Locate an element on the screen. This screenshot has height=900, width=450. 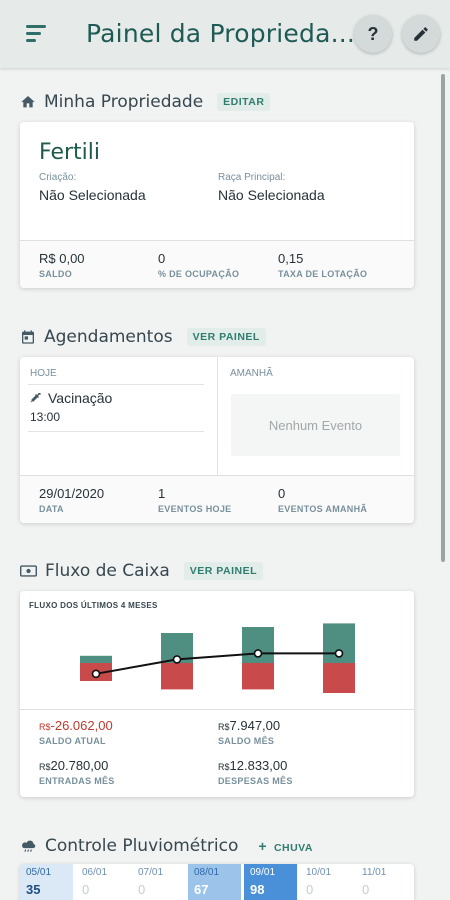
menu-icon is located at coordinates (37, 33).